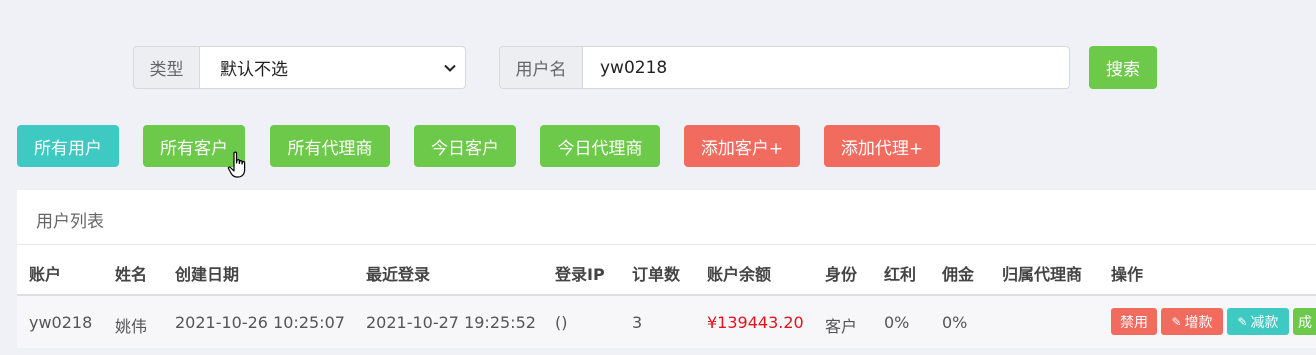 Image resolution: width=1316 pixels, height=355 pixels. What do you see at coordinates (841, 274) in the screenshot?
I see `col-role: 身份` at bounding box center [841, 274].